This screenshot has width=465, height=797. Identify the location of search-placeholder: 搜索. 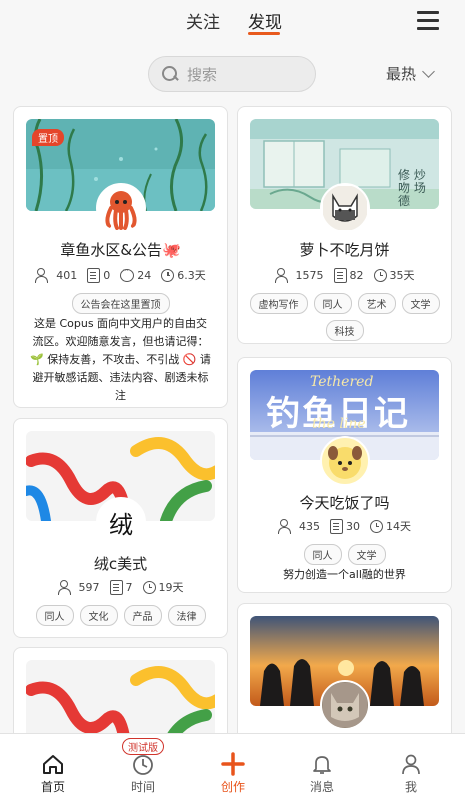
(202, 74).